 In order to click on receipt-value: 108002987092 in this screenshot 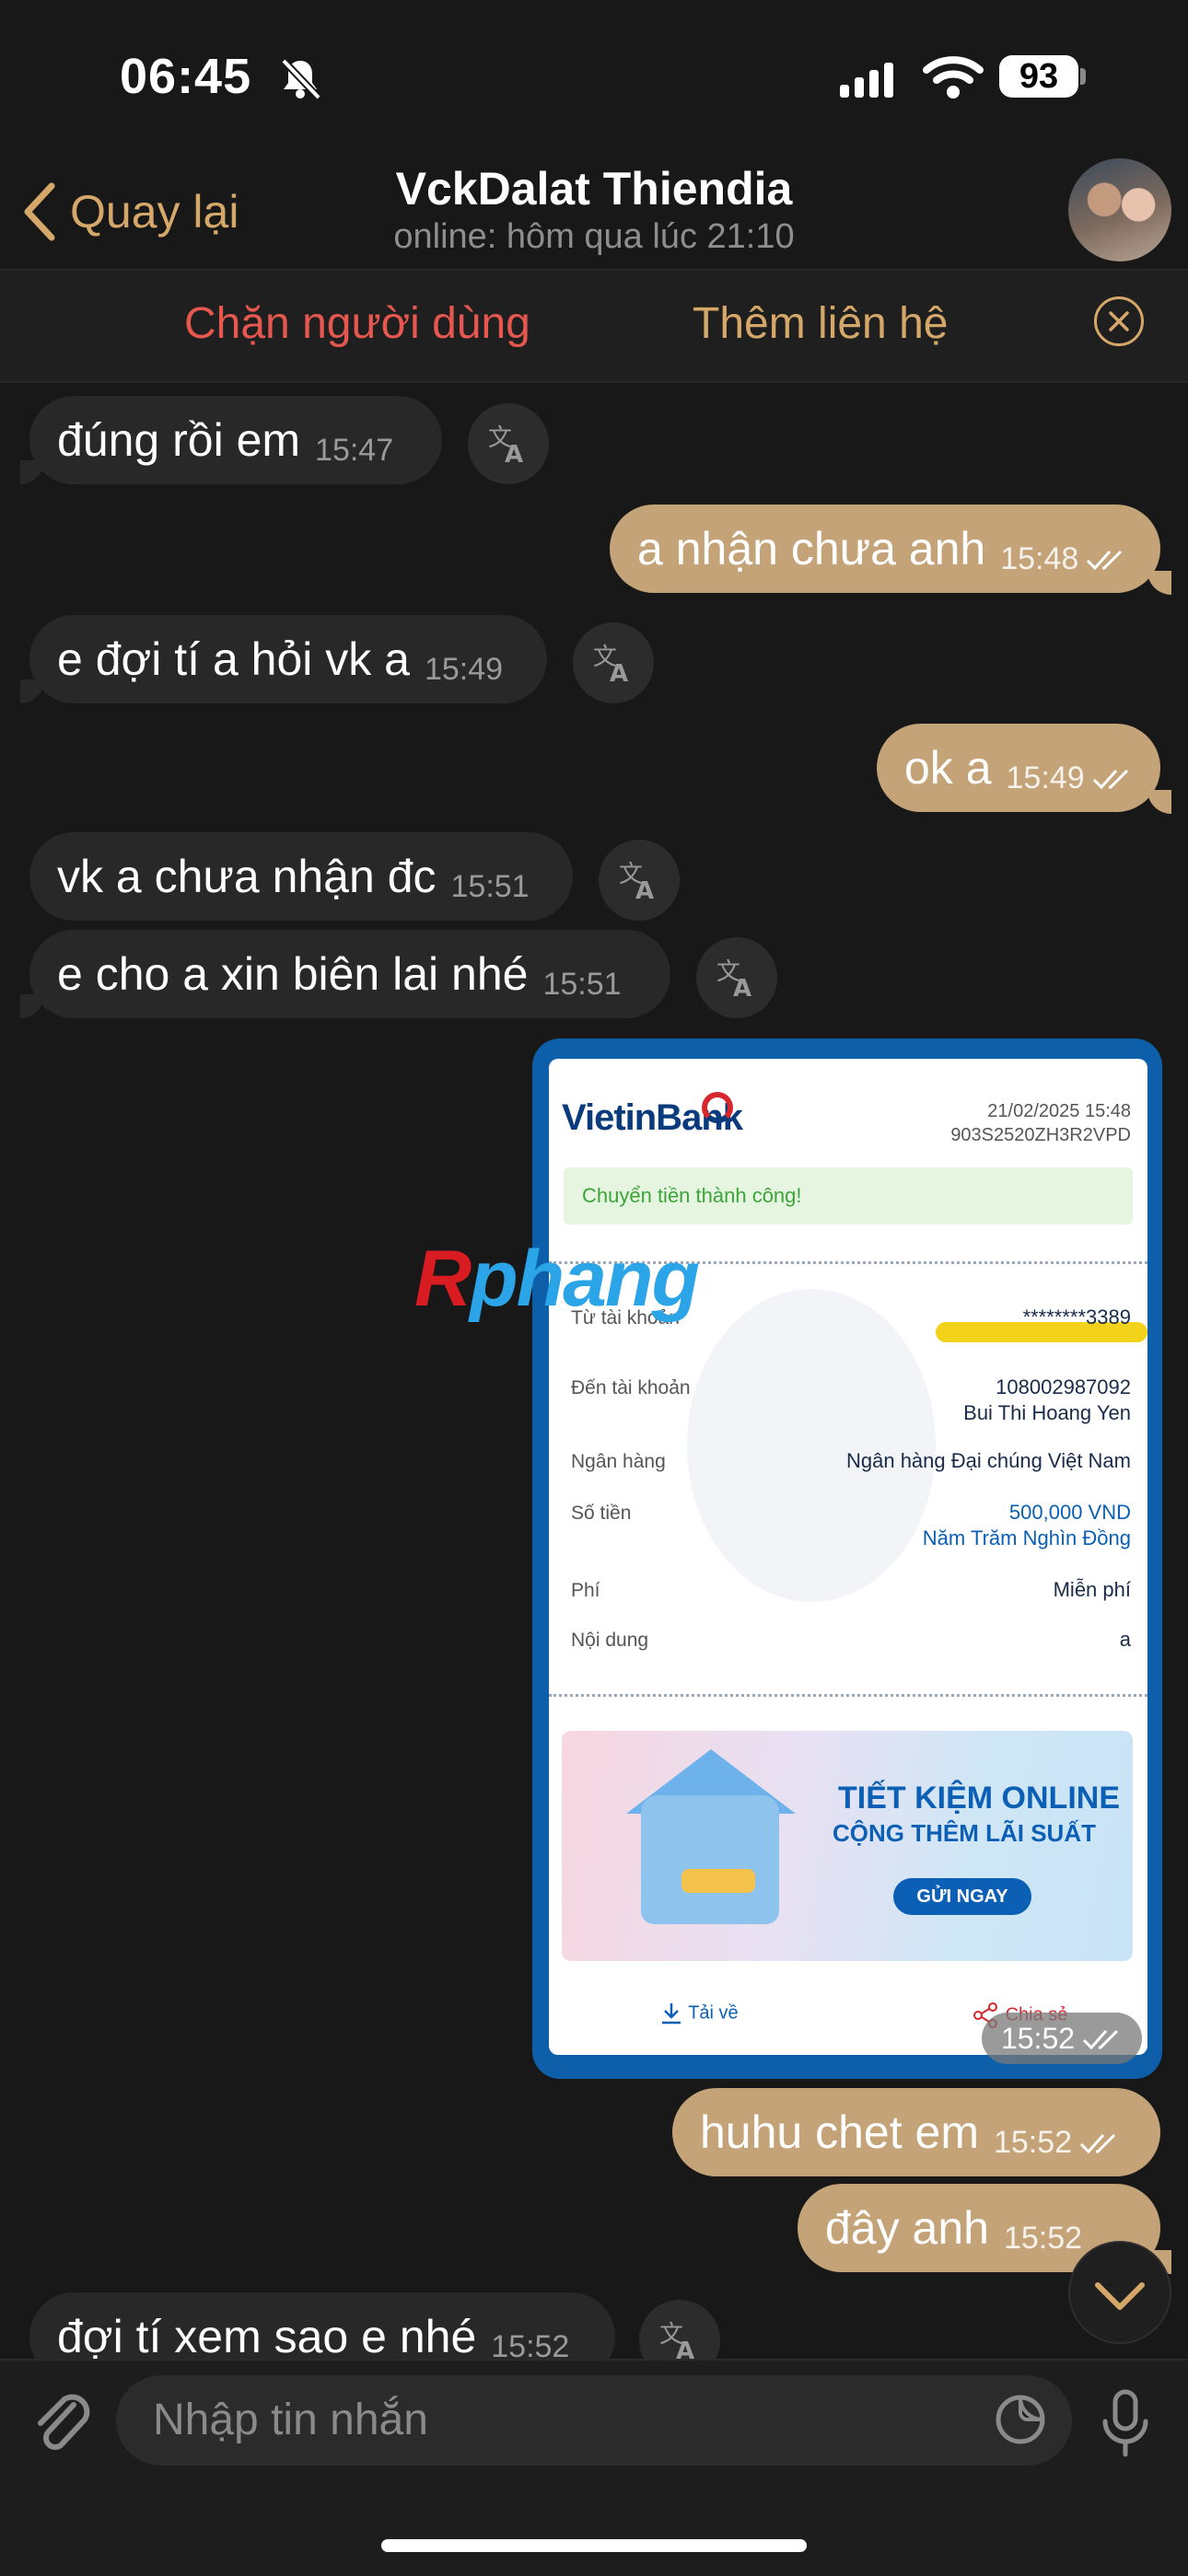, I will do `click(1063, 1386)`.